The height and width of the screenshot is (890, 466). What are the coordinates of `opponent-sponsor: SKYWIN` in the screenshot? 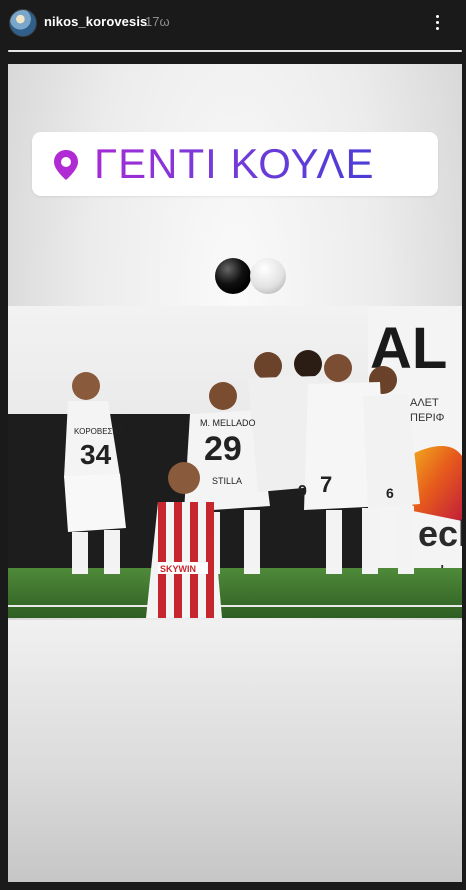 It's located at (178, 569).